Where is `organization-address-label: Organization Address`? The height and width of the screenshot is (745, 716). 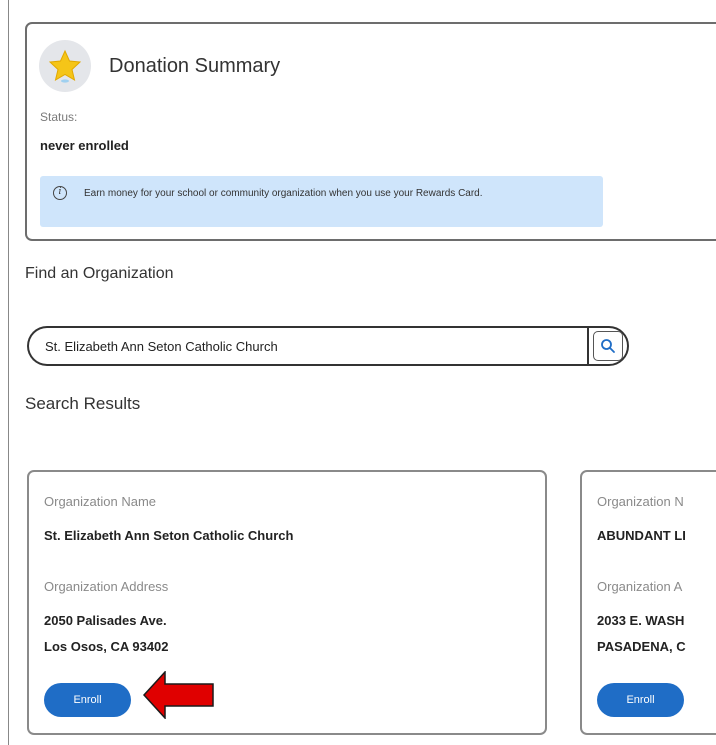
organization-address-label: Organization Address is located at coordinates (106, 586).